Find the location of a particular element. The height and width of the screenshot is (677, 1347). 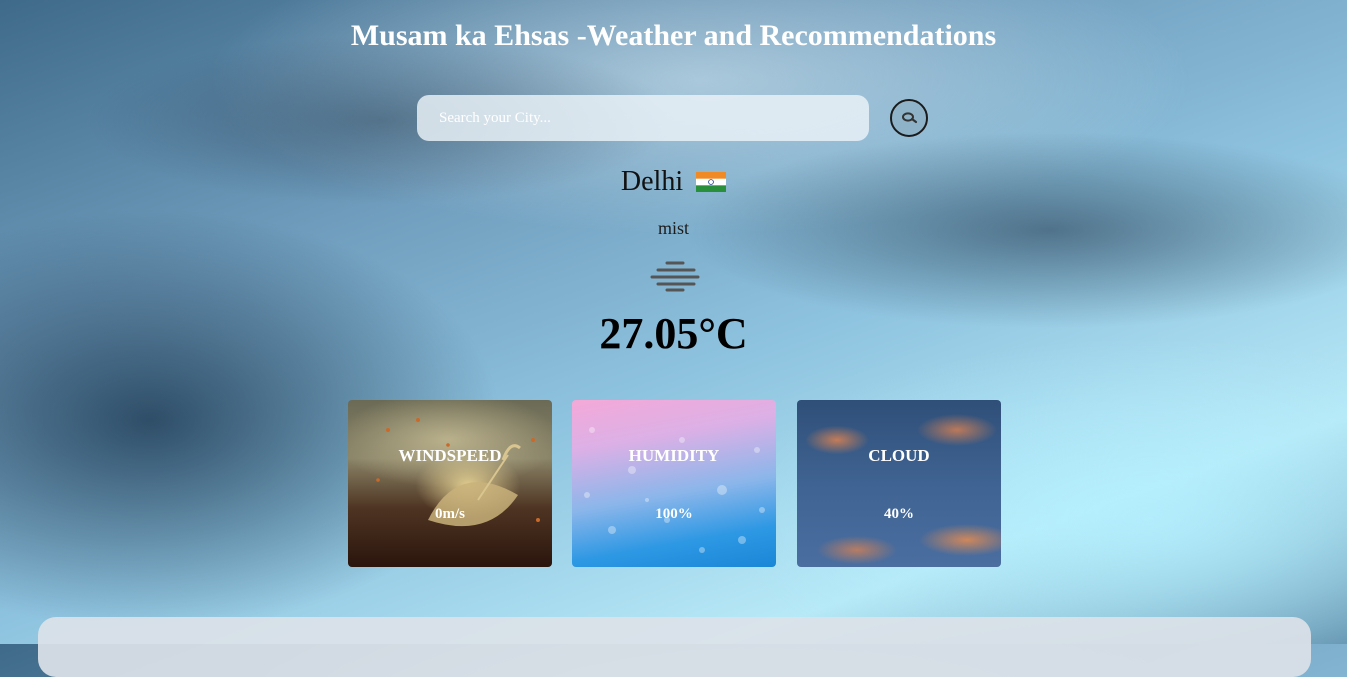

card-label: CLOUD is located at coordinates (899, 455).